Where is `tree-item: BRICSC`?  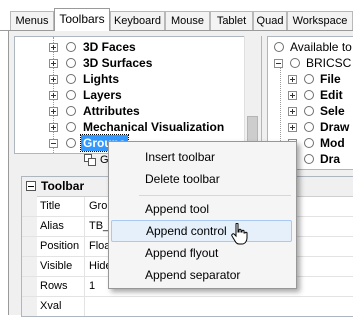 tree-item: BRICSC is located at coordinates (310, 63).